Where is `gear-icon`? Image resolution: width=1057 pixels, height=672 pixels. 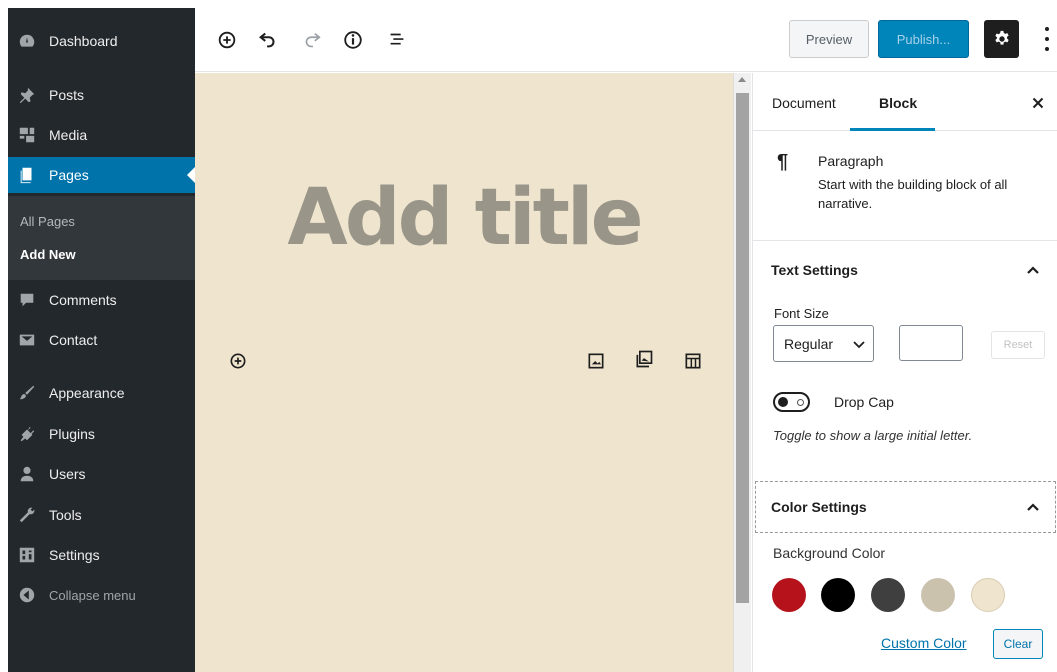
gear-icon is located at coordinates (1001, 37).